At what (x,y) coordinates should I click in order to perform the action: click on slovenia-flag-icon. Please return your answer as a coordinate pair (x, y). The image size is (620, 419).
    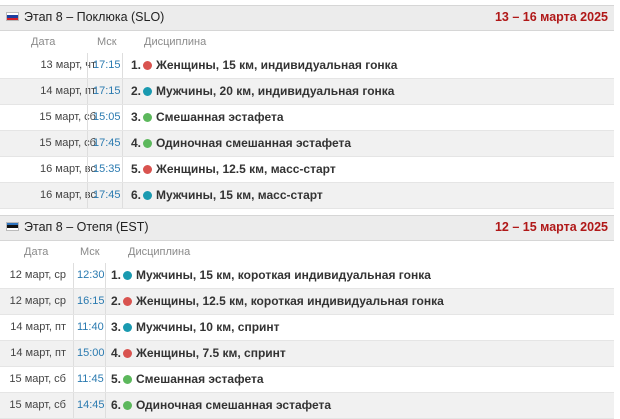
    Looking at the image, I should click on (12, 16).